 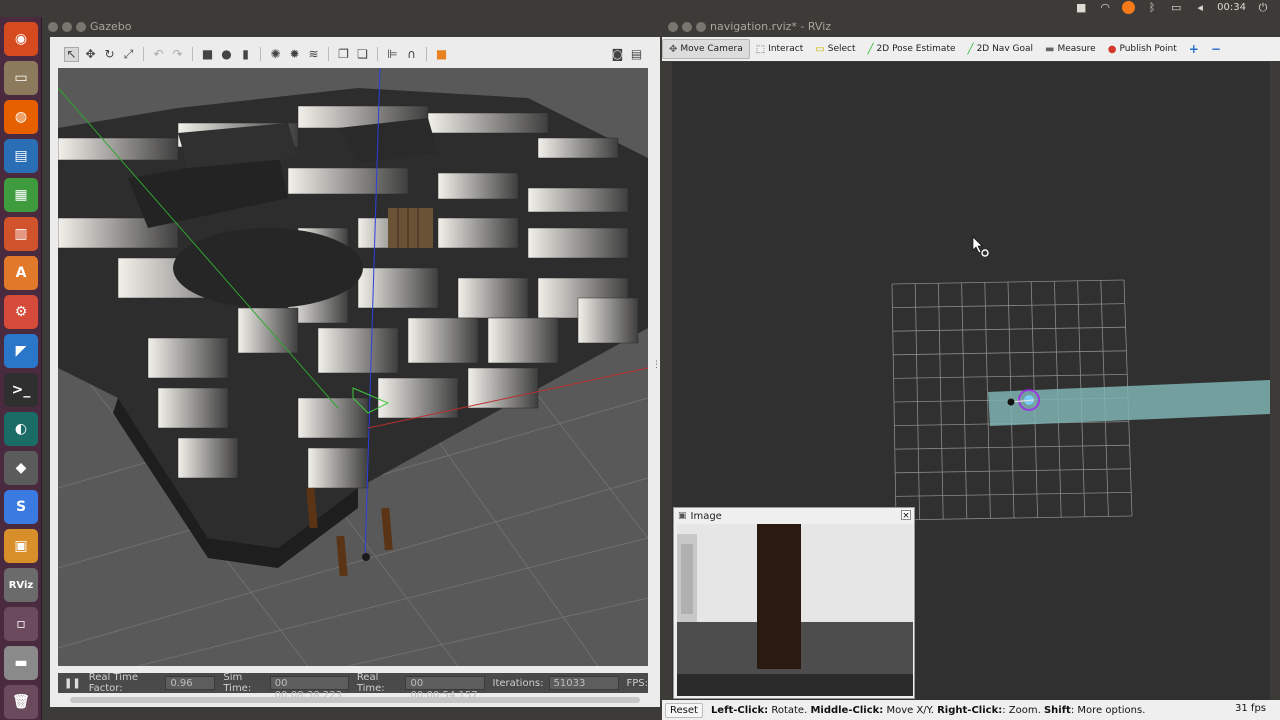 I want to click on gitkraken-icon: ◐, so click(x=21, y=429).